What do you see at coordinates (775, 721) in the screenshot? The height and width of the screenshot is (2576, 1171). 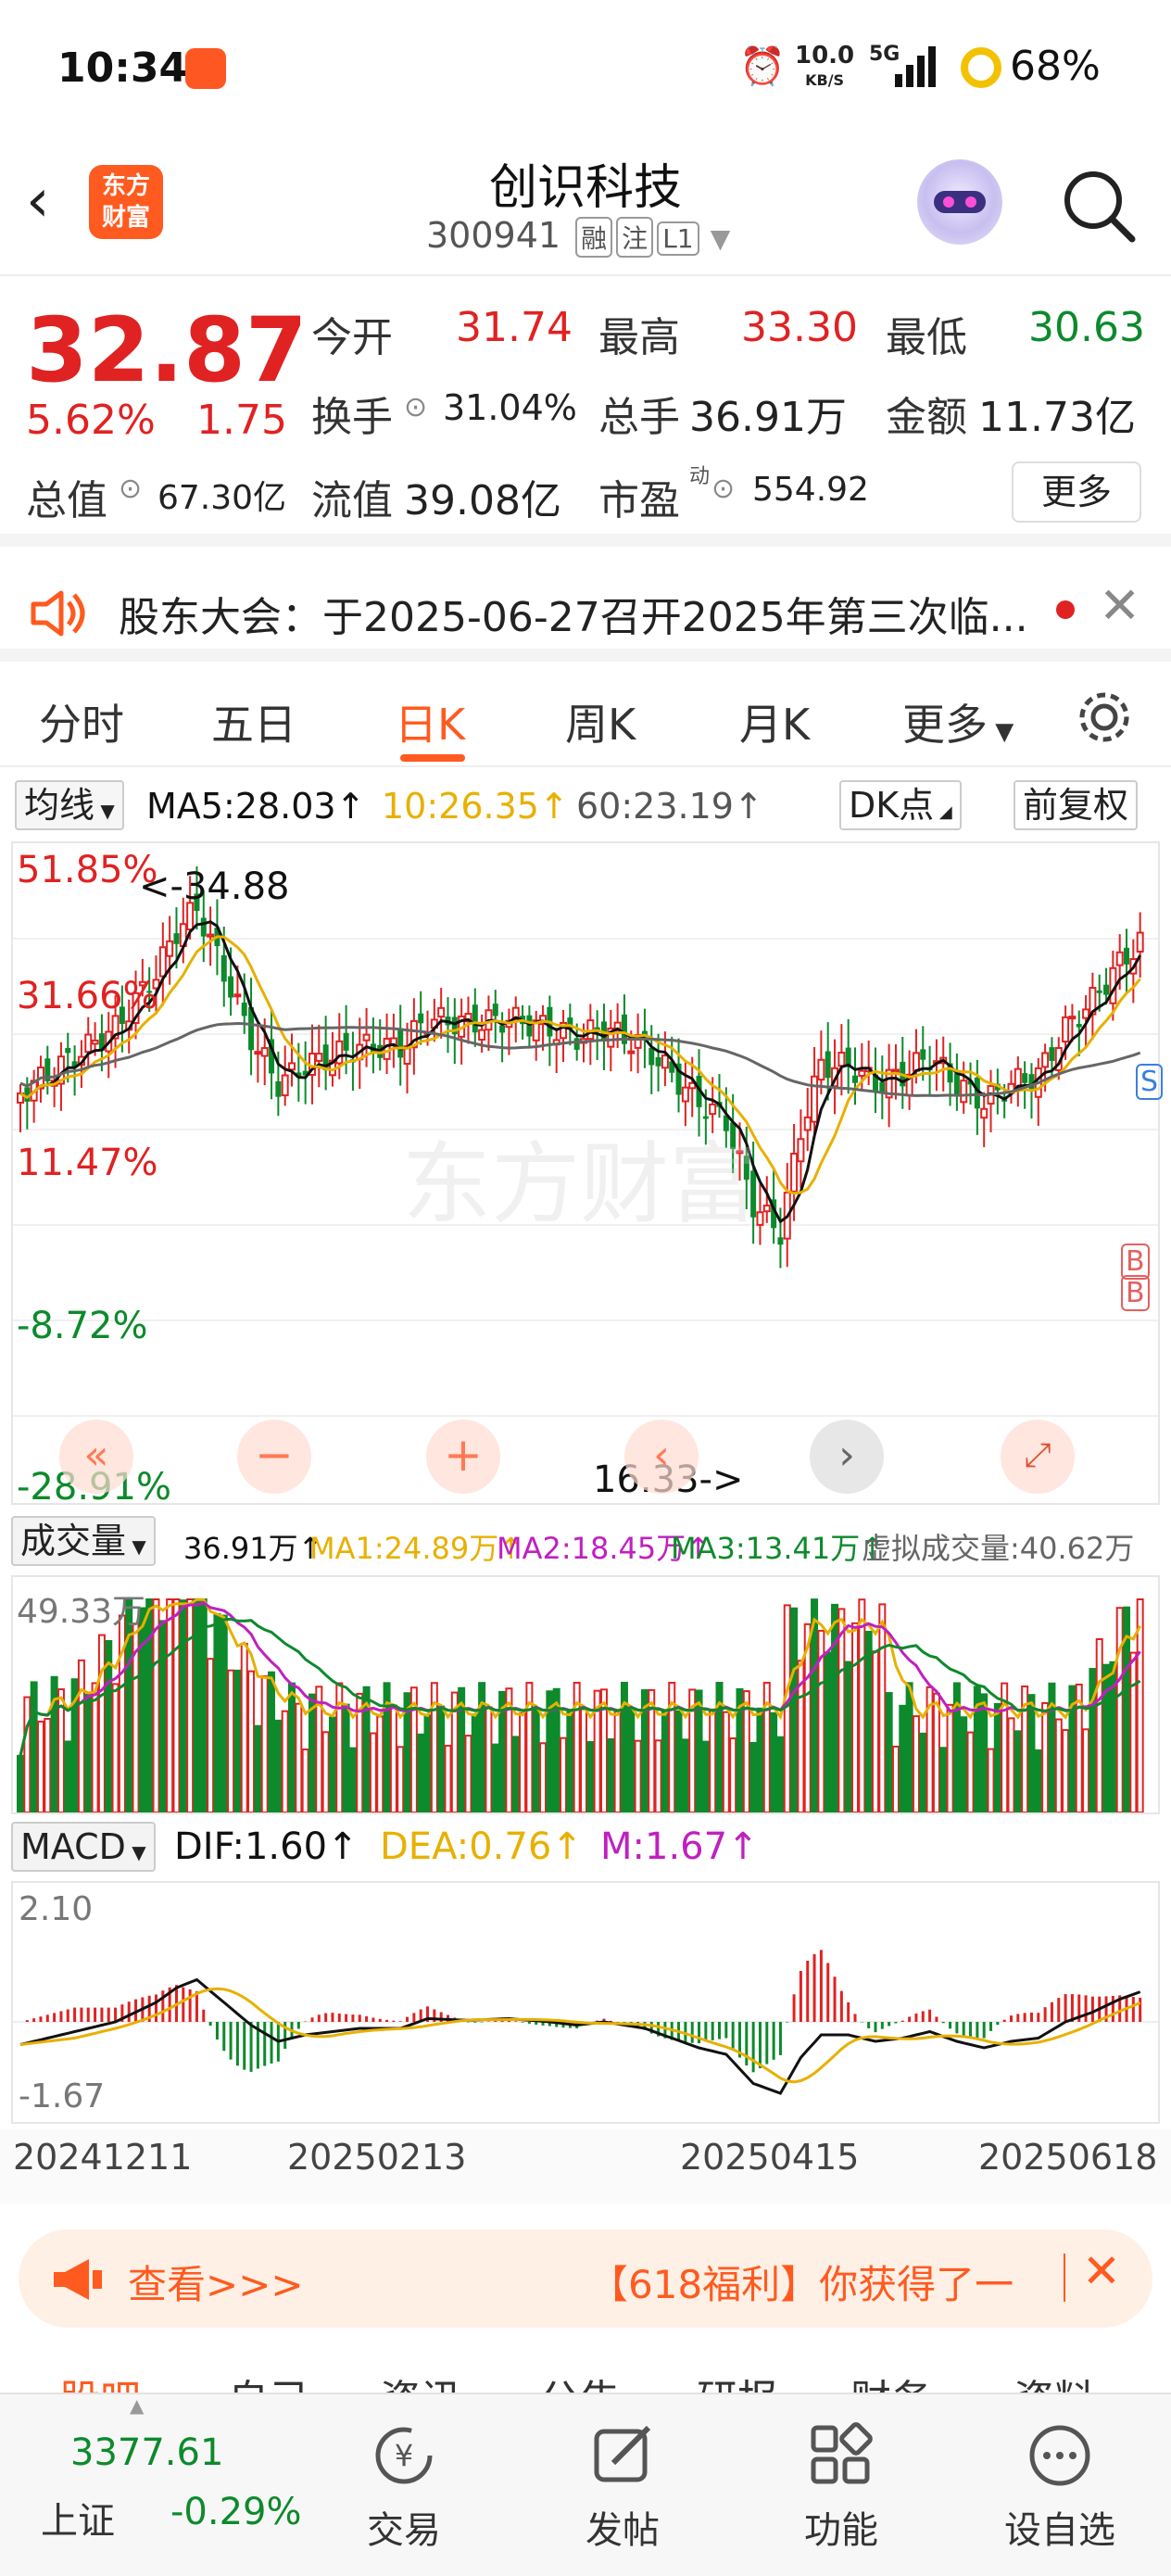 I see `tab-monthly-k: 月K` at bounding box center [775, 721].